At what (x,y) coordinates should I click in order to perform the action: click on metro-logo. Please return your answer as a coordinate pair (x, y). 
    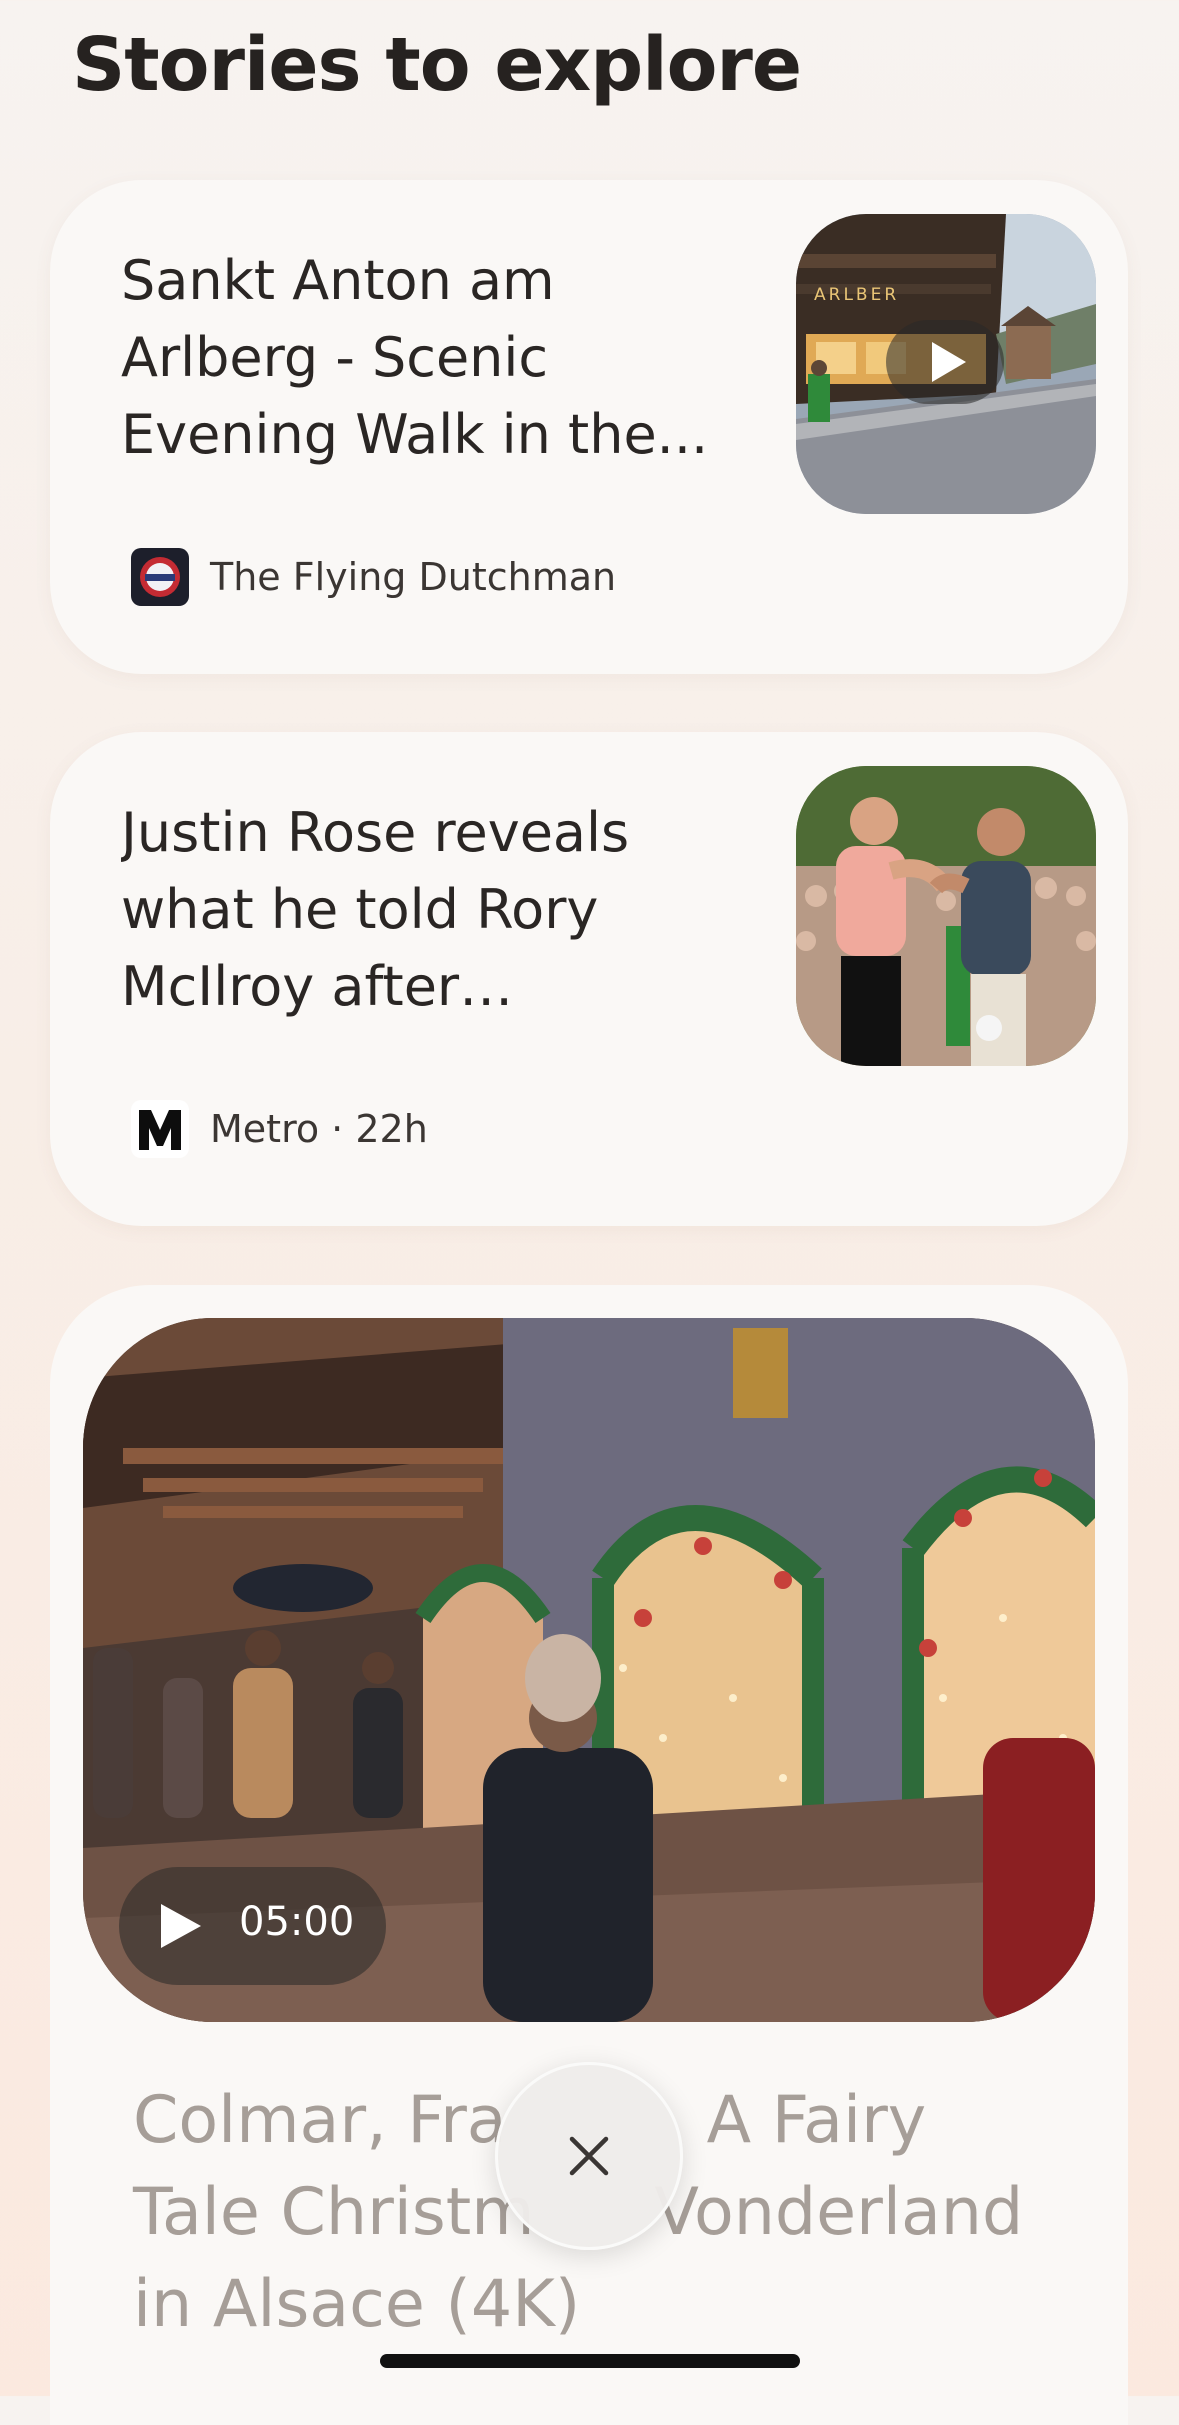
    Looking at the image, I should click on (160, 1129).